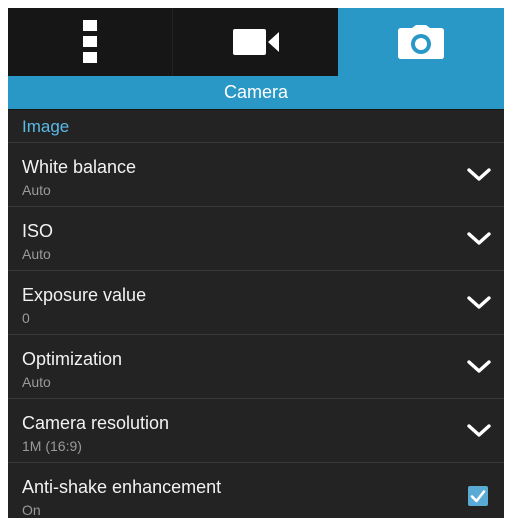 This screenshot has width=512, height=526. I want to click on tab-video, so click(255, 42).